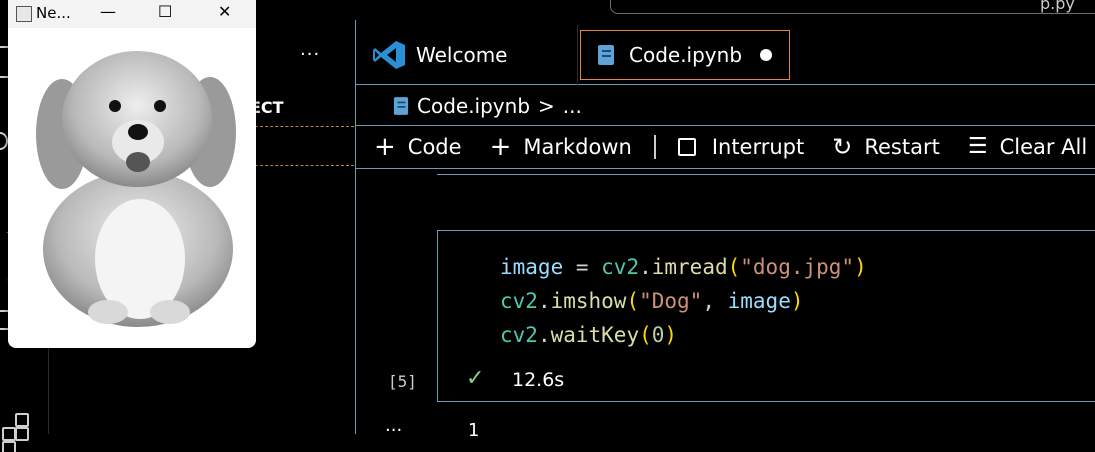  I want to click on clear-all-label: Clear All, so click(1043, 147).